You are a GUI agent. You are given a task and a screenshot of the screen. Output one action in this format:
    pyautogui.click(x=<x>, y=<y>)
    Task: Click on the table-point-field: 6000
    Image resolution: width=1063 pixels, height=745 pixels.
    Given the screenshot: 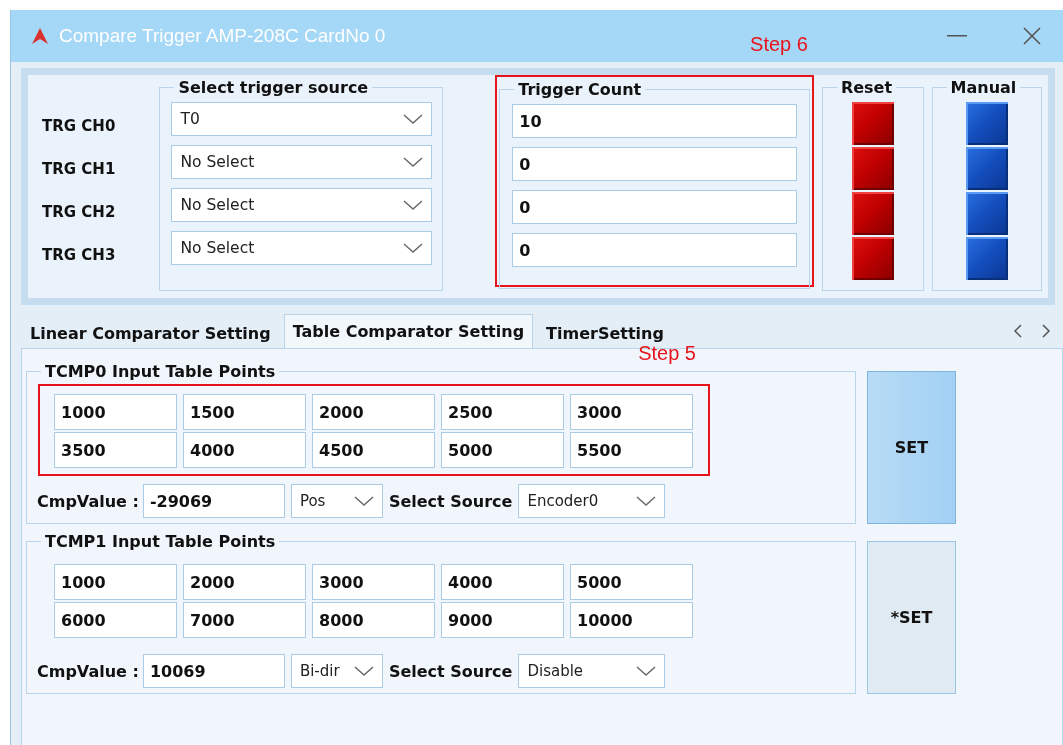 What is the action you would take?
    pyautogui.click(x=115, y=620)
    